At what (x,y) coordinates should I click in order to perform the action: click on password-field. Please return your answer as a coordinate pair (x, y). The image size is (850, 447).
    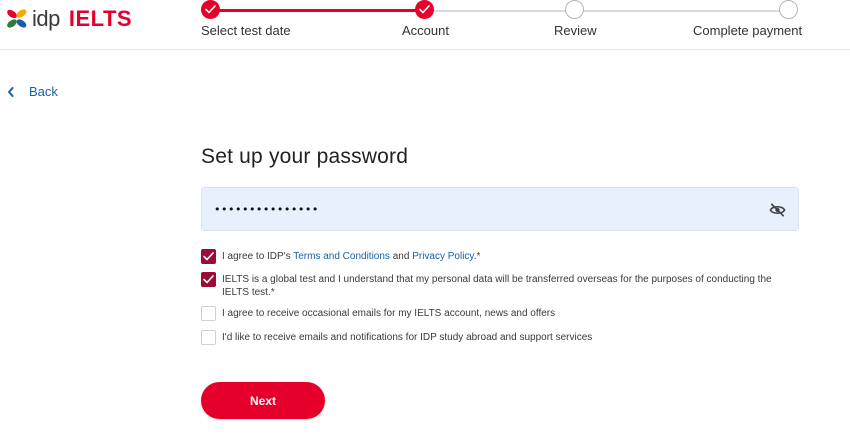
    Looking at the image, I should click on (500, 209).